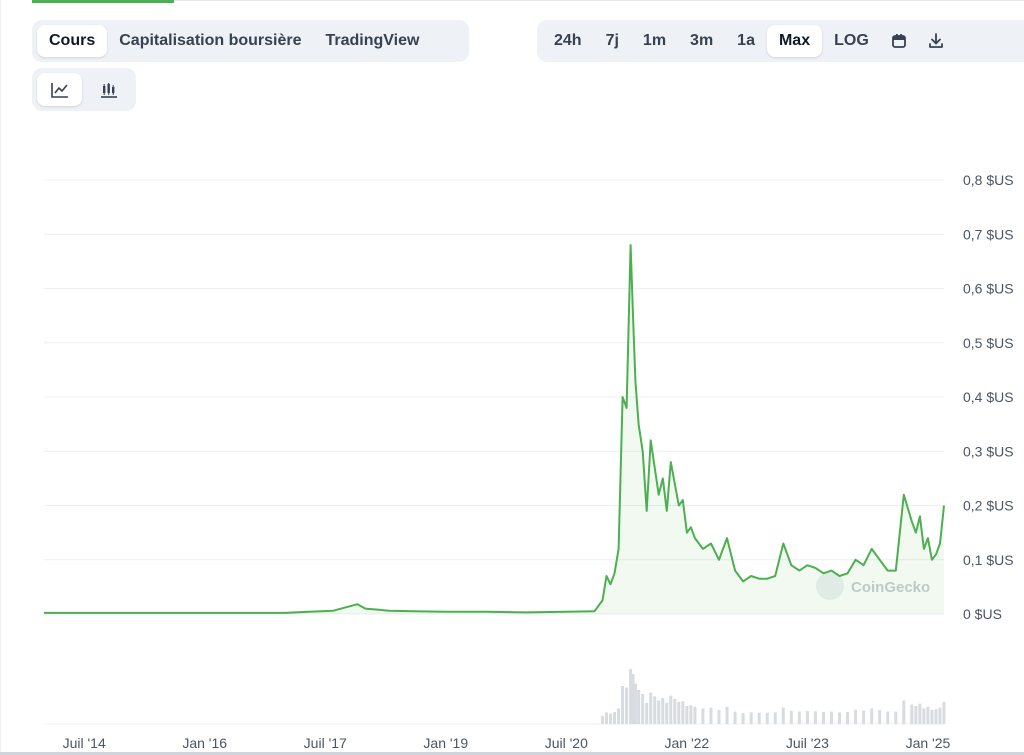 Image resolution: width=1024 pixels, height=755 pixels. What do you see at coordinates (899, 41) in the screenshot?
I see `calendar-icon` at bounding box center [899, 41].